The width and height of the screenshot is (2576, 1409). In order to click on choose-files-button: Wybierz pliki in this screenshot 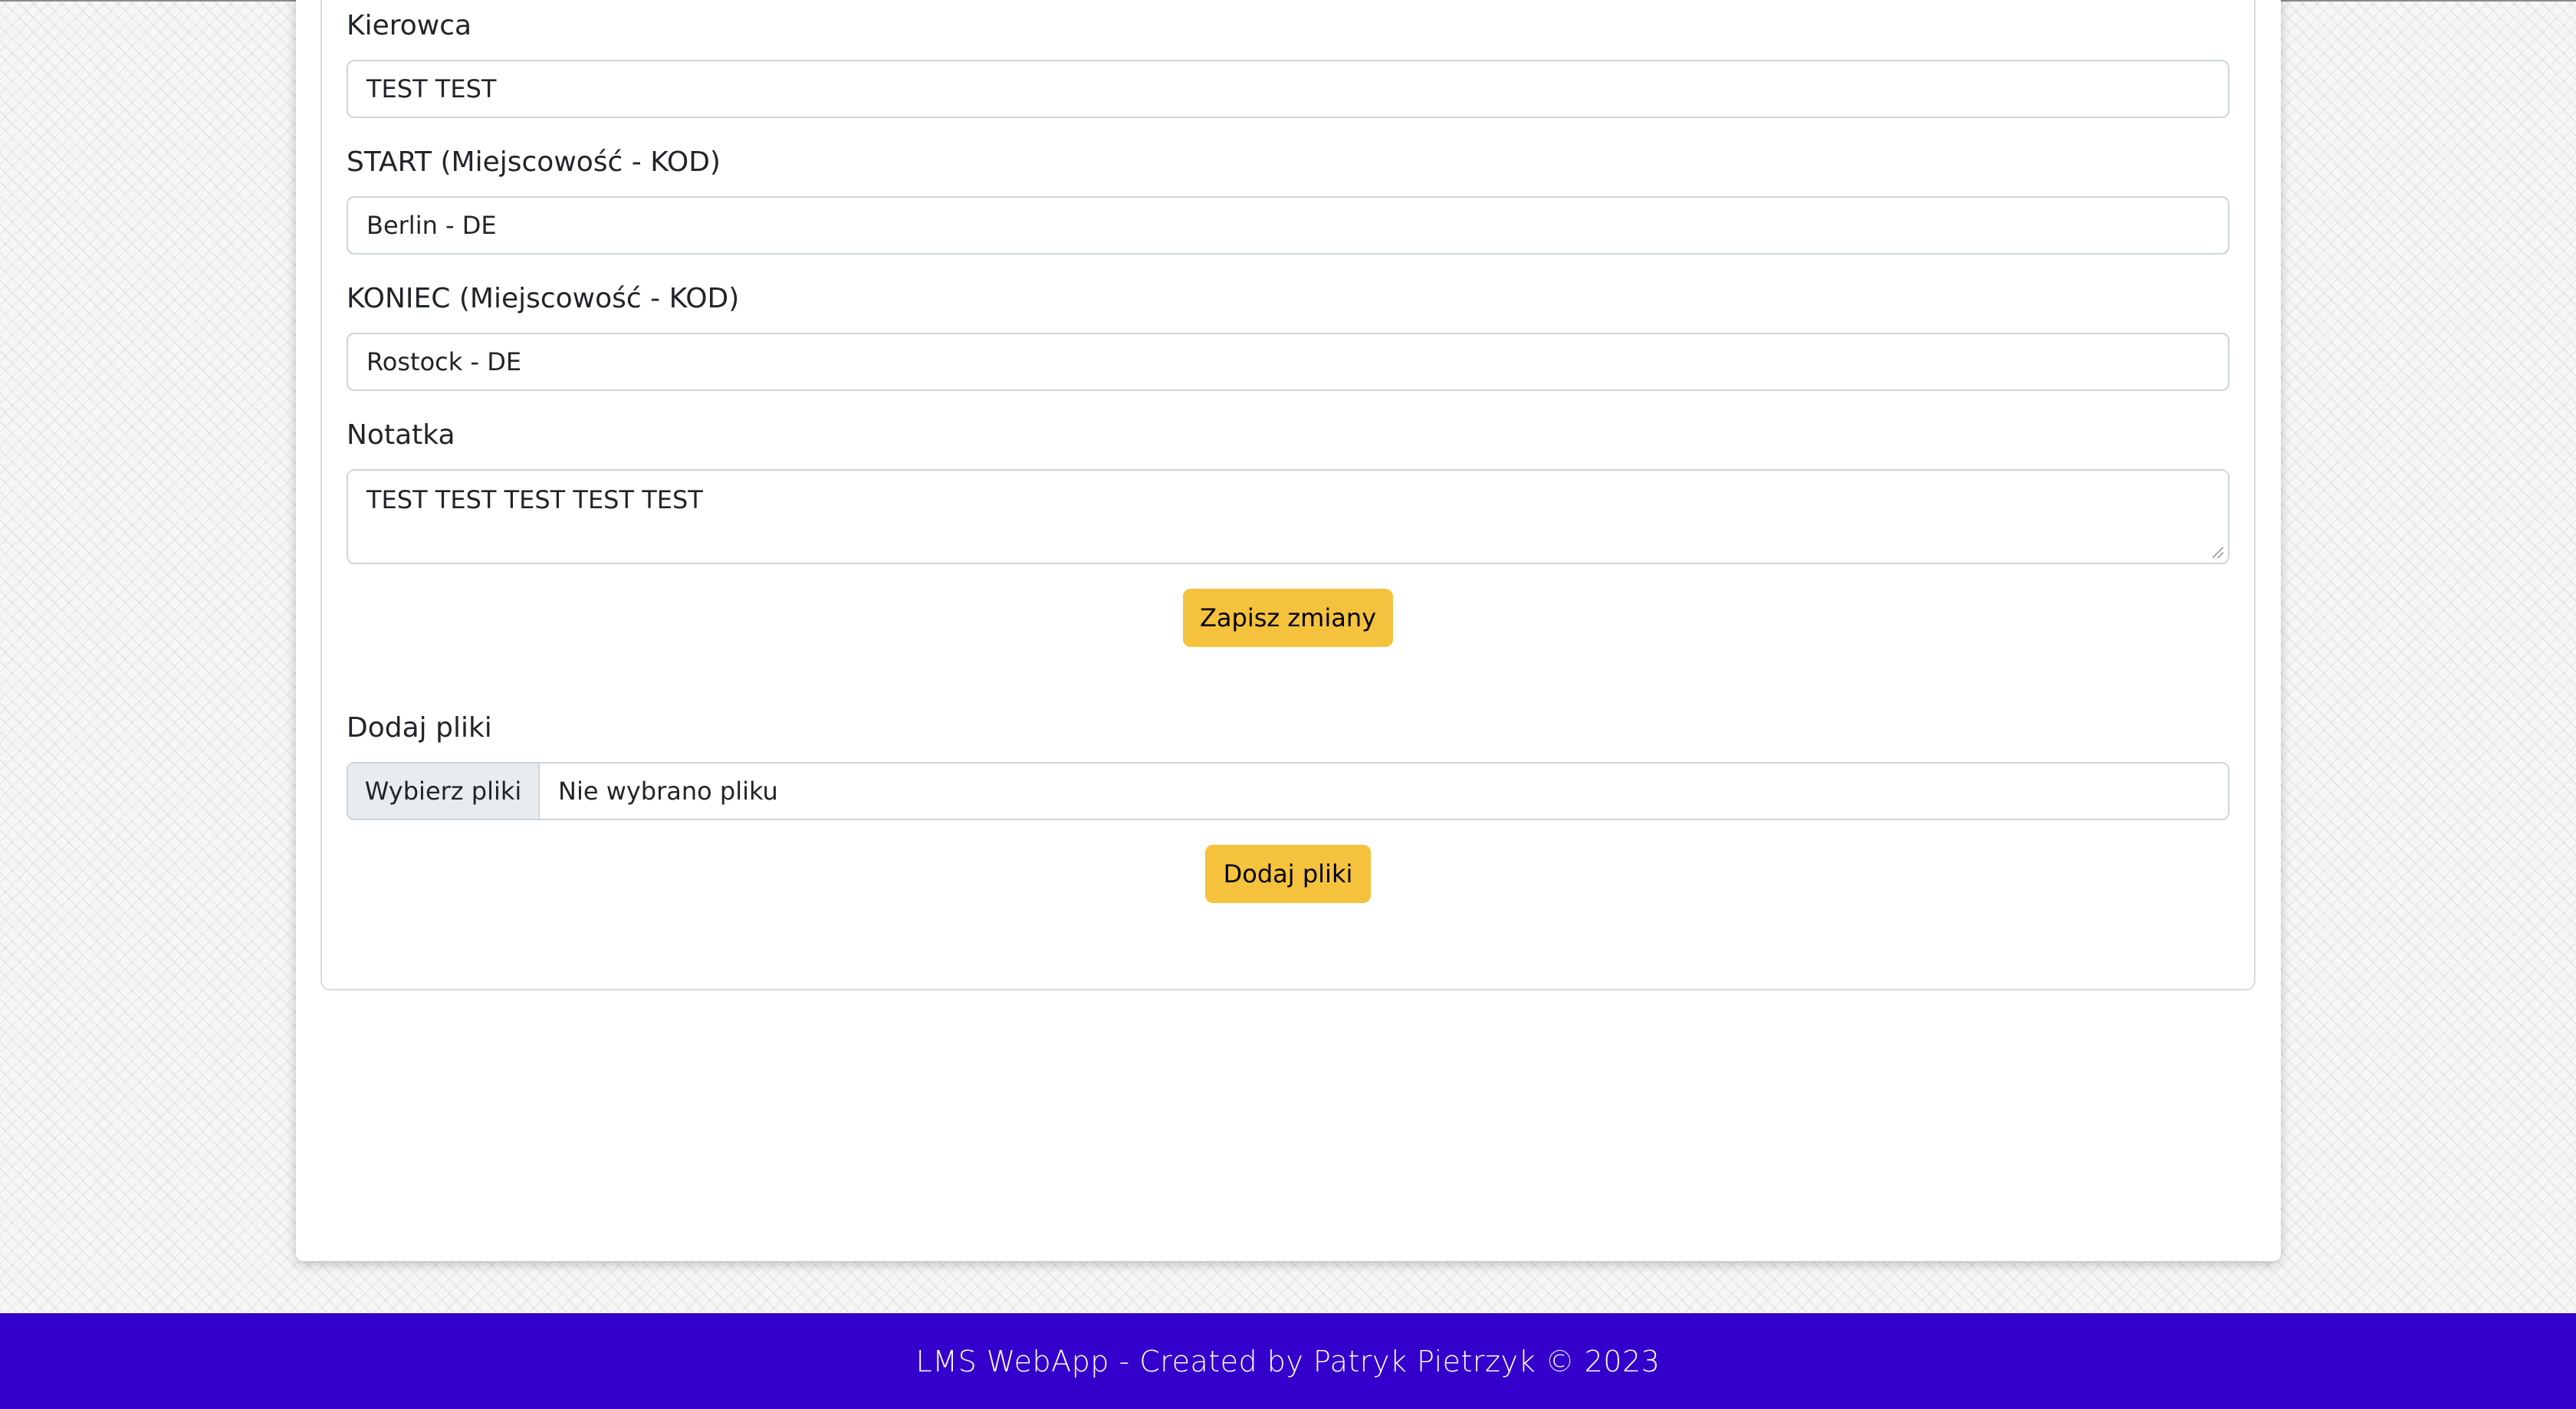, I will do `click(444, 791)`.